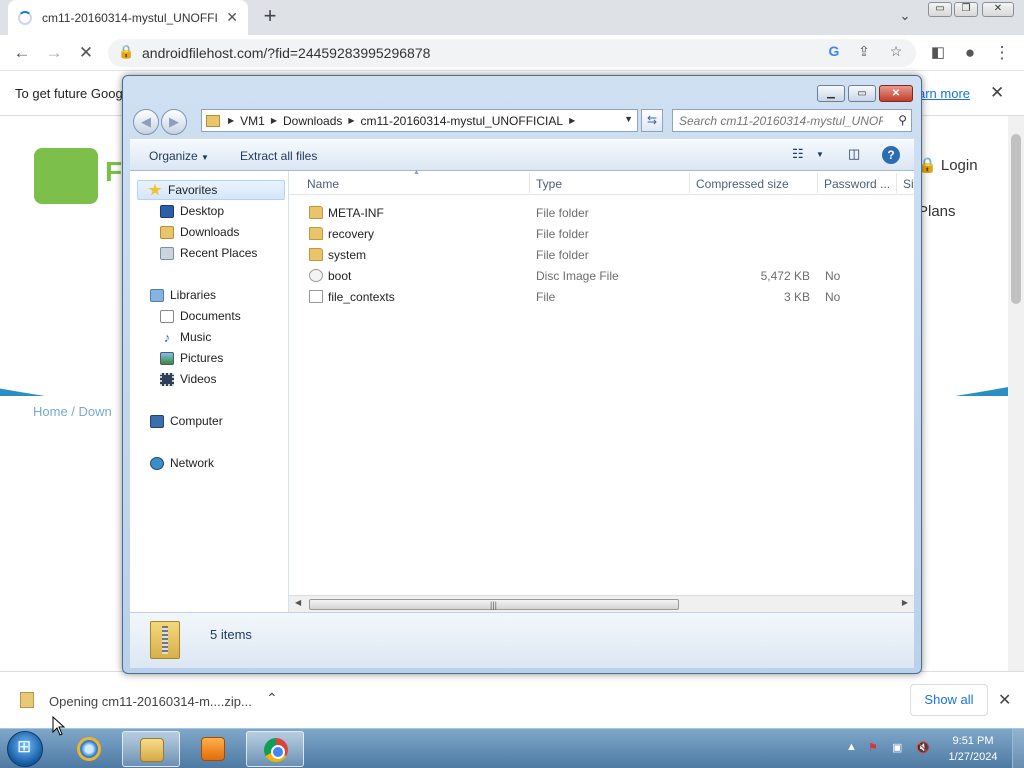  Describe the element at coordinates (601, 212) in the screenshot. I see `table-row: META-INF File folder` at that location.